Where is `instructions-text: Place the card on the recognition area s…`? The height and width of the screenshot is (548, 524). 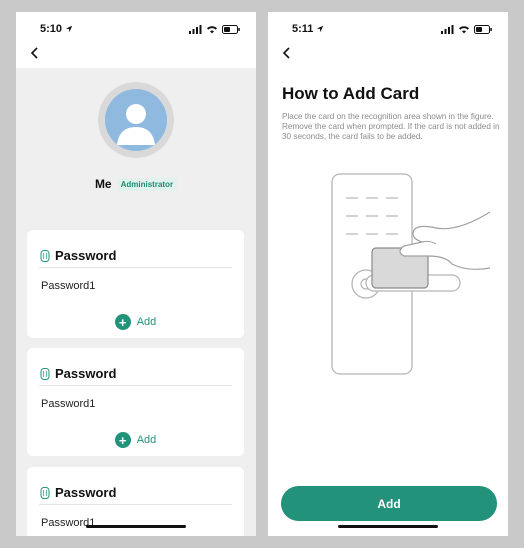 instructions-text: Place the card on the recognition area s… is located at coordinates (391, 126).